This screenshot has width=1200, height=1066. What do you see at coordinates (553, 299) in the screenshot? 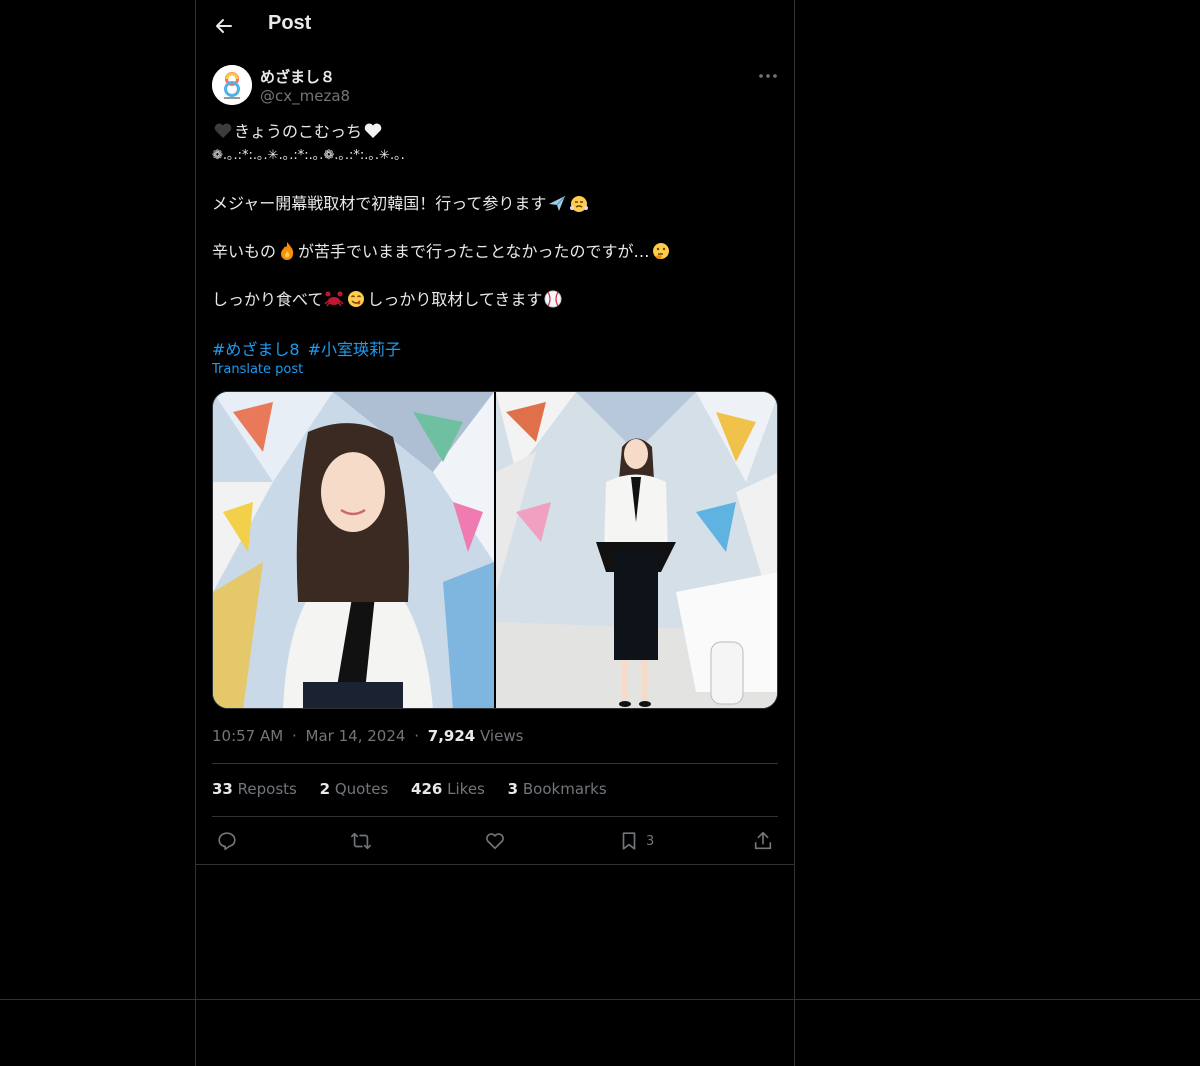
I see `baseball-icon` at bounding box center [553, 299].